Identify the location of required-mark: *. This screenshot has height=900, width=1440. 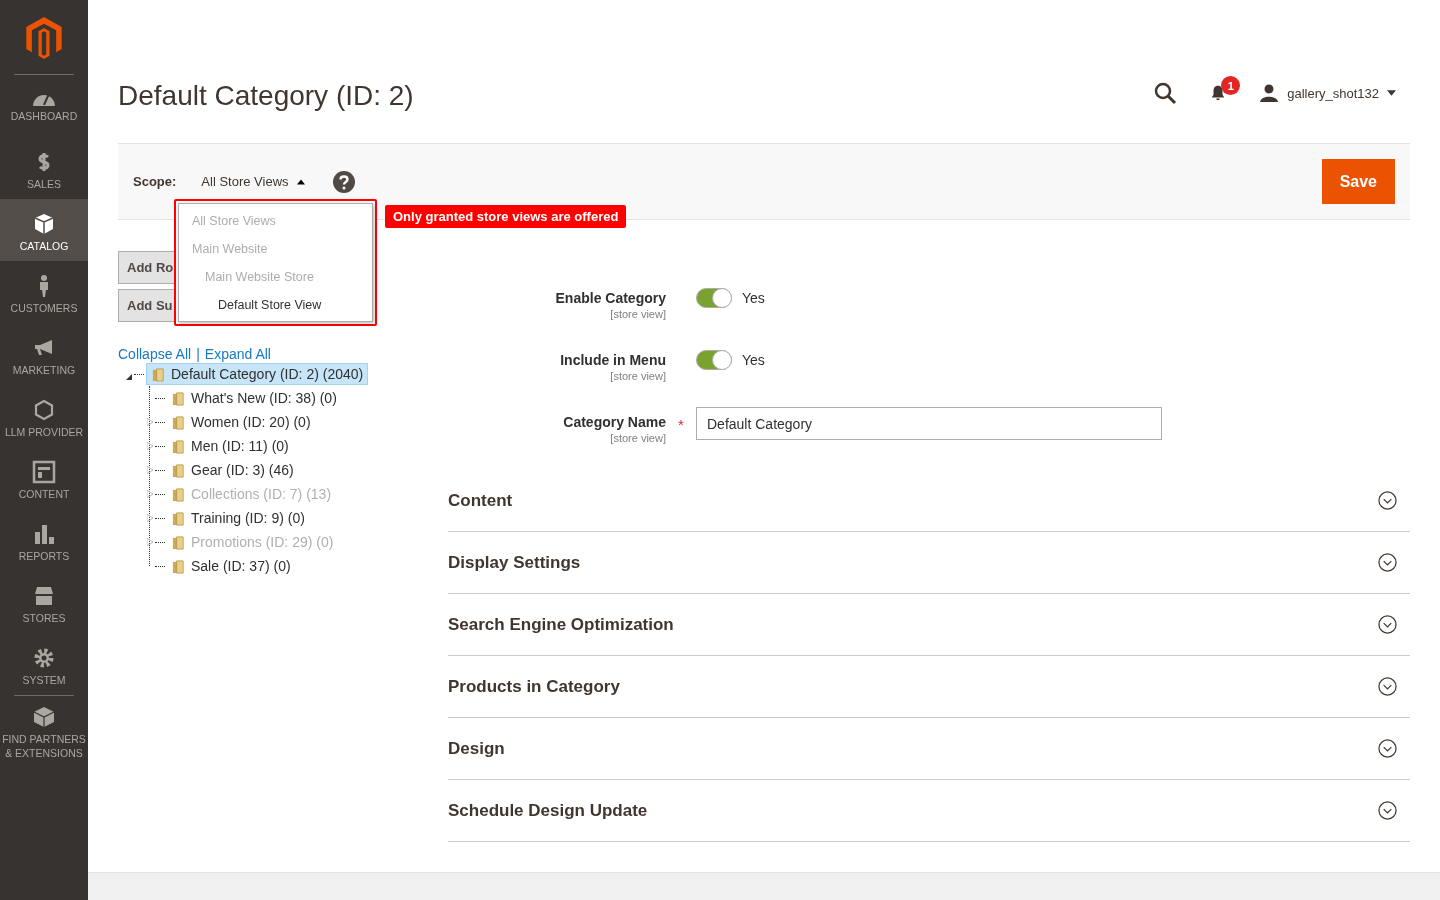
(681, 424).